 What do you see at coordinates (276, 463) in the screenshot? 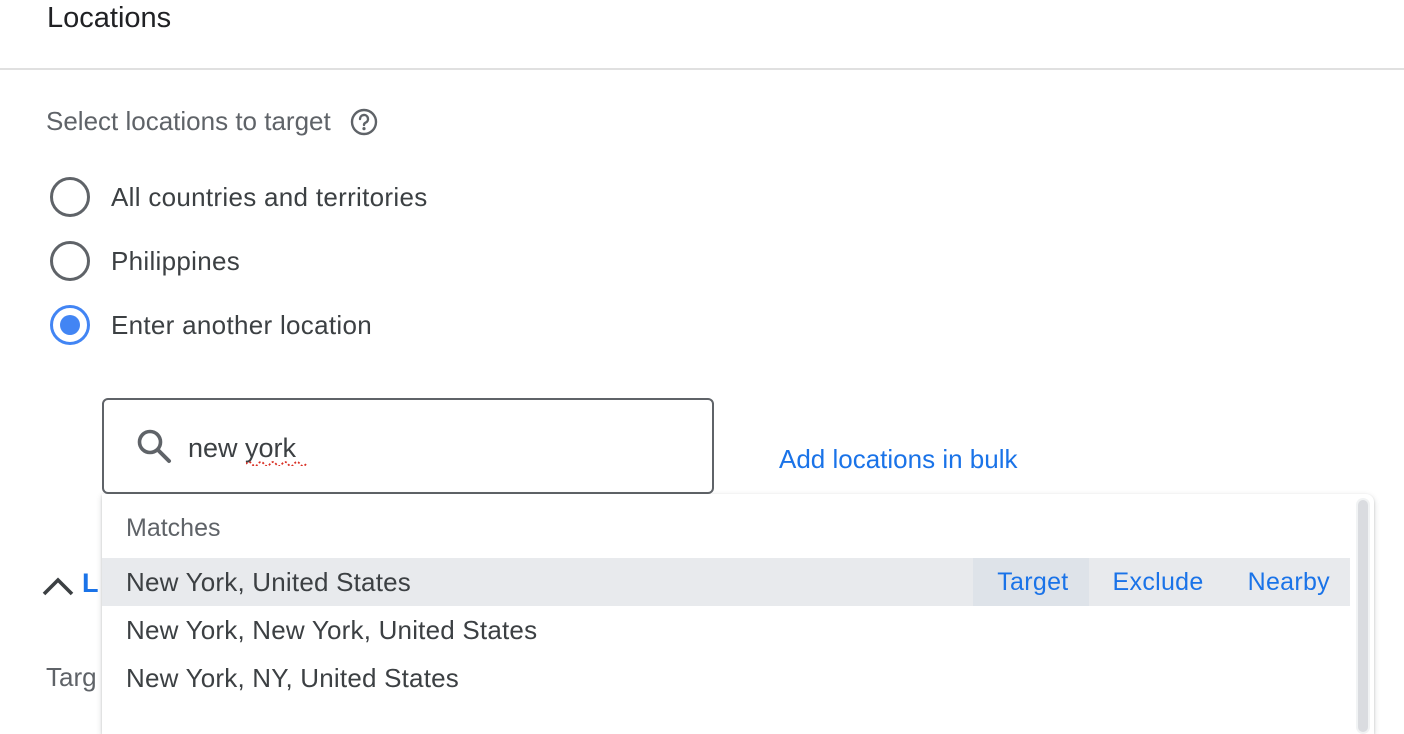
I see `spellcheck-underline` at bounding box center [276, 463].